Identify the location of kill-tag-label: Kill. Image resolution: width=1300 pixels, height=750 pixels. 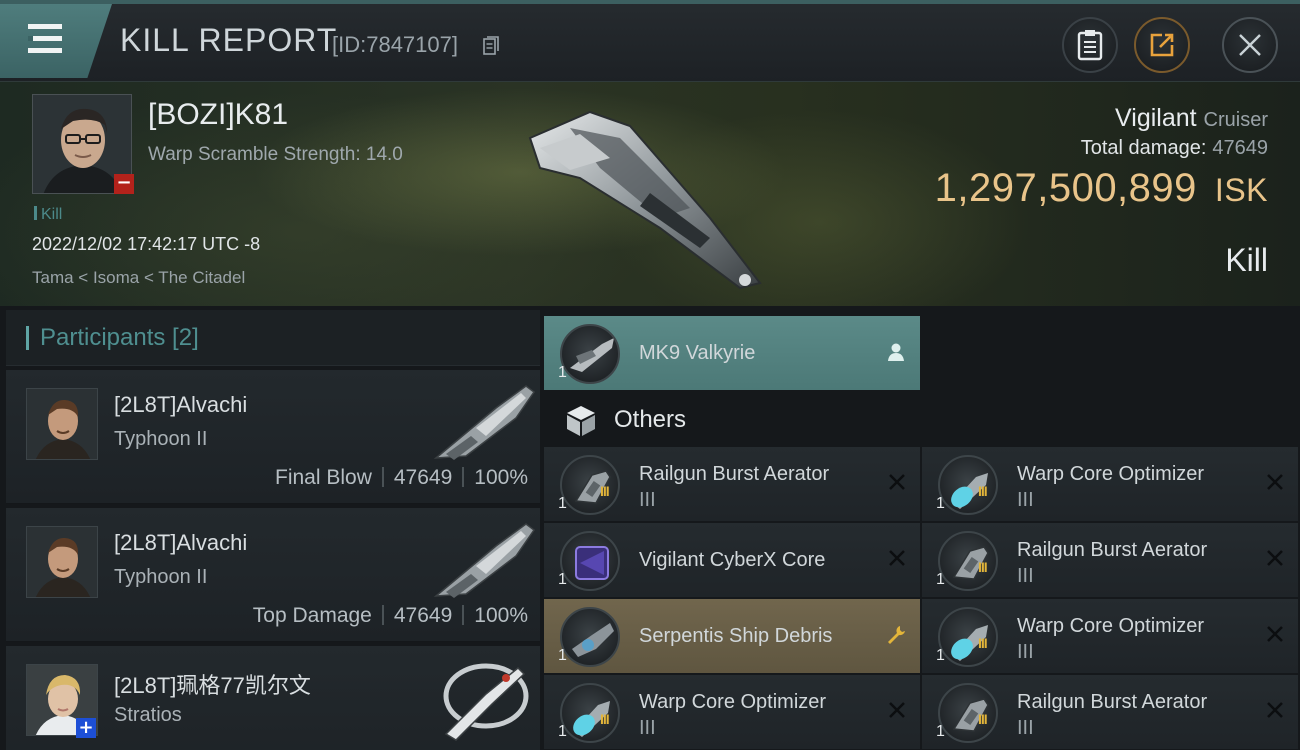
(52, 214).